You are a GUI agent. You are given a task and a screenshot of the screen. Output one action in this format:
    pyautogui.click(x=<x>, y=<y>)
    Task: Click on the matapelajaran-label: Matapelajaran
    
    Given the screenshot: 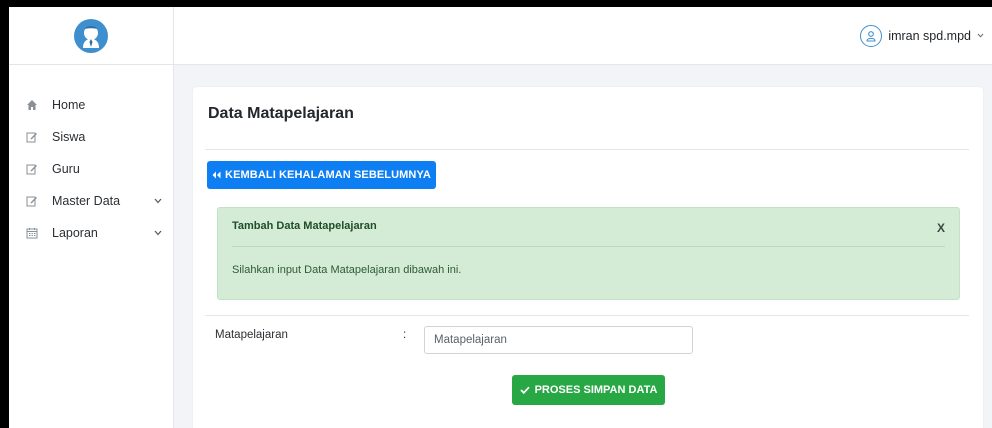 What is the action you would take?
    pyautogui.click(x=251, y=335)
    